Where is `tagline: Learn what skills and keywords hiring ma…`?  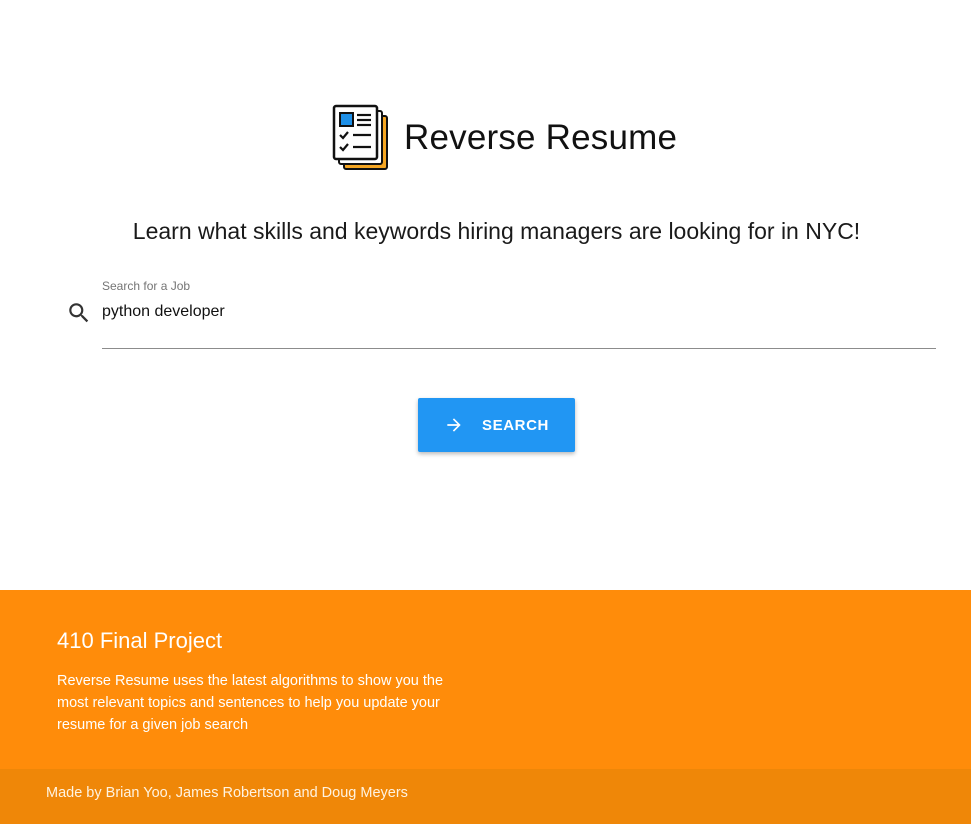
tagline: Learn what skills and keywords hiring ma… is located at coordinates (496, 231).